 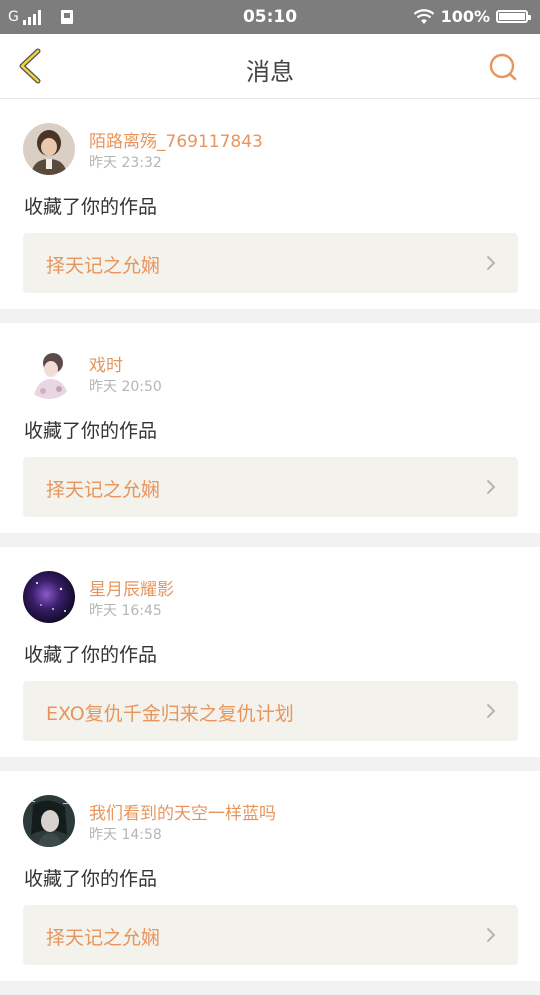 I want to click on timestamp: 昨天 14:58, so click(x=125, y=835).